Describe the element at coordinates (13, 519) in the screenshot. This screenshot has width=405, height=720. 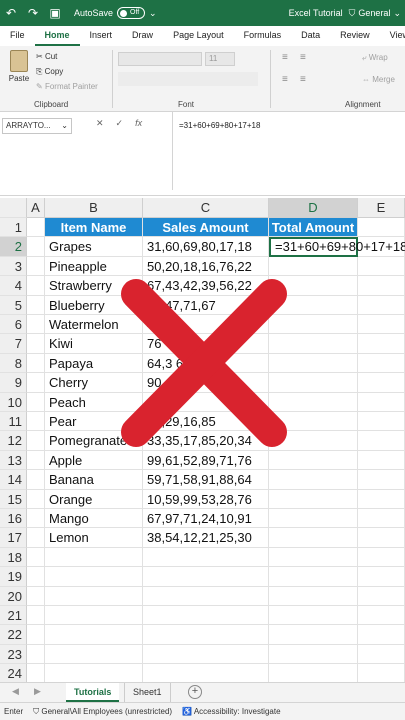
I see `row-header: 16` at that location.